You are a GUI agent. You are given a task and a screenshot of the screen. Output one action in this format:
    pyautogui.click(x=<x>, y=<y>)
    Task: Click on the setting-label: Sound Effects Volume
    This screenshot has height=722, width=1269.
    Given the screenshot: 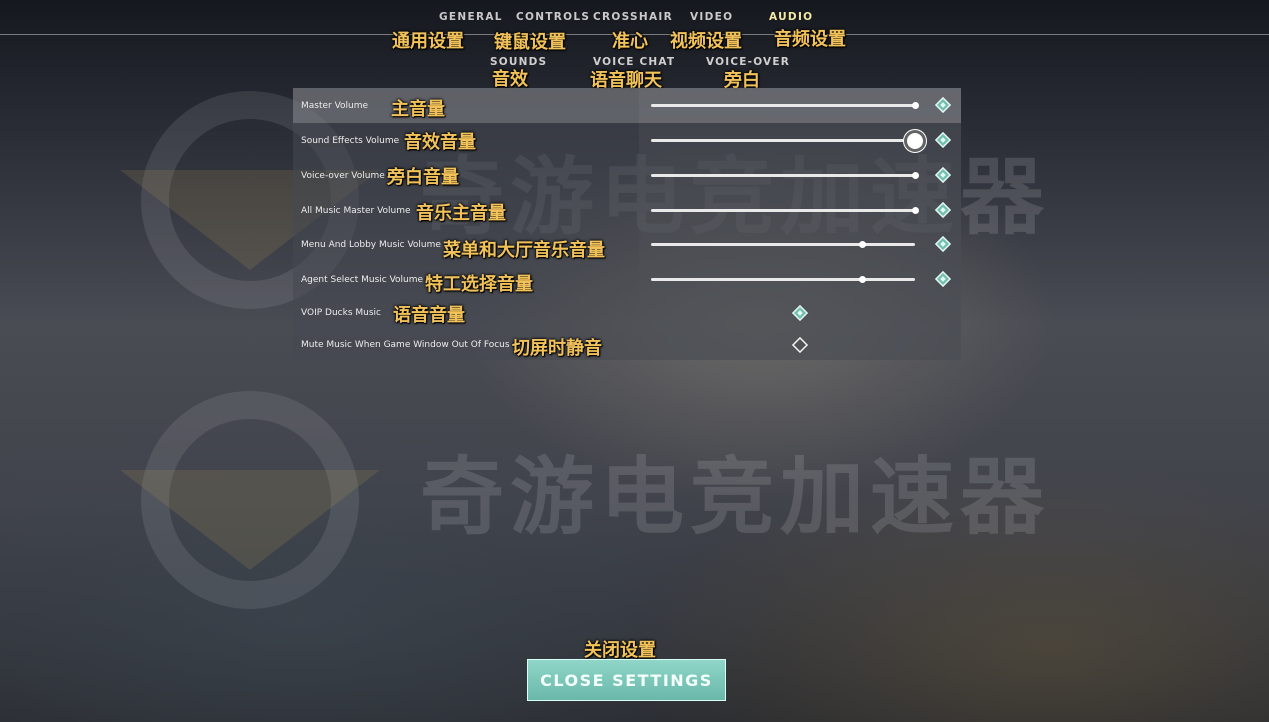 What is the action you would take?
    pyautogui.click(x=350, y=141)
    